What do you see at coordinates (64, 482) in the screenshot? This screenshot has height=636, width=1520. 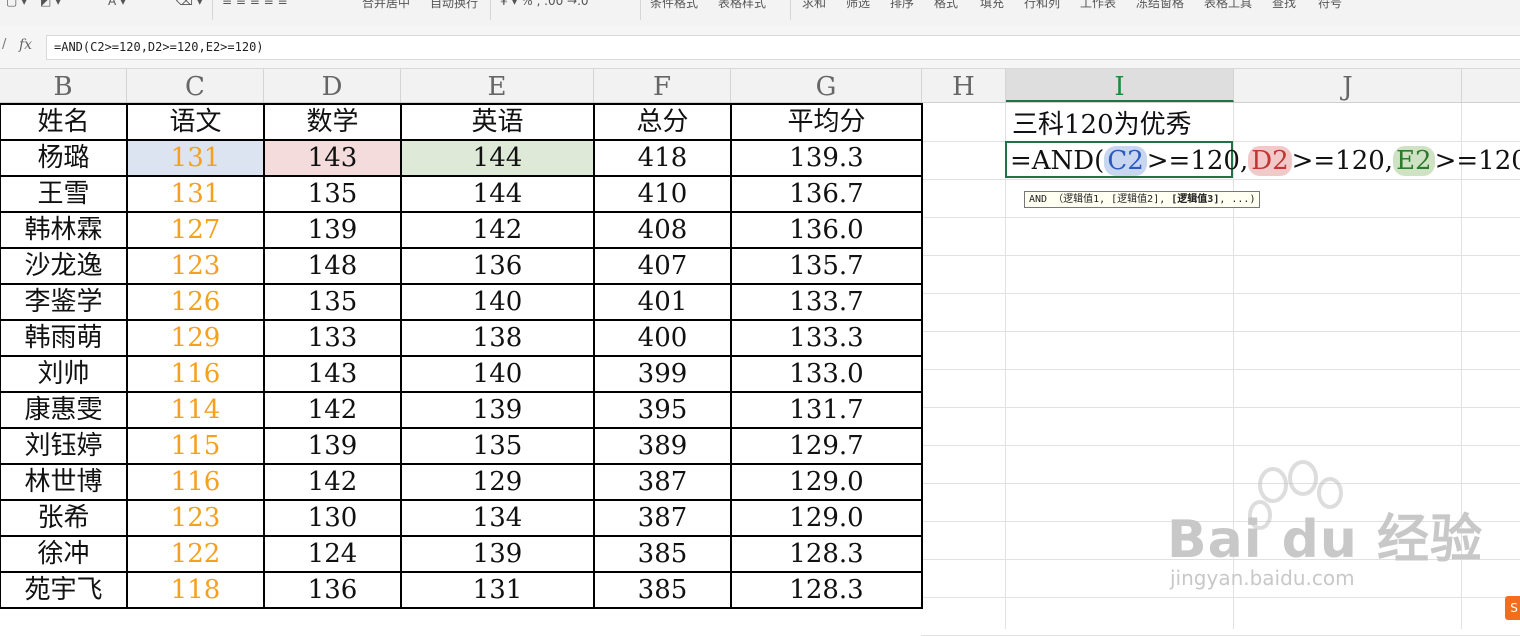 I see `table-cell: 林世博` at bounding box center [64, 482].